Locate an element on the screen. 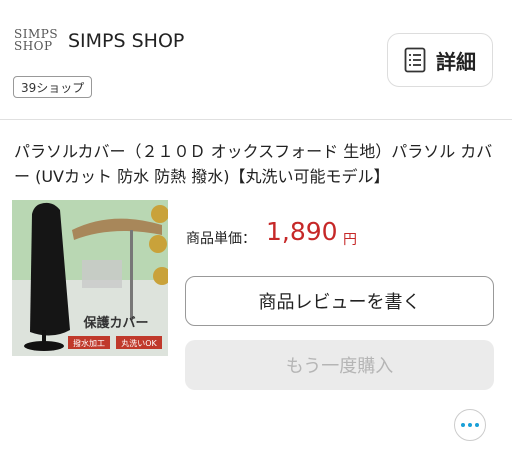 Image resolution: width=512 pixels, height=467 pixels. document-list-icon is located at coordinates (415, 60).